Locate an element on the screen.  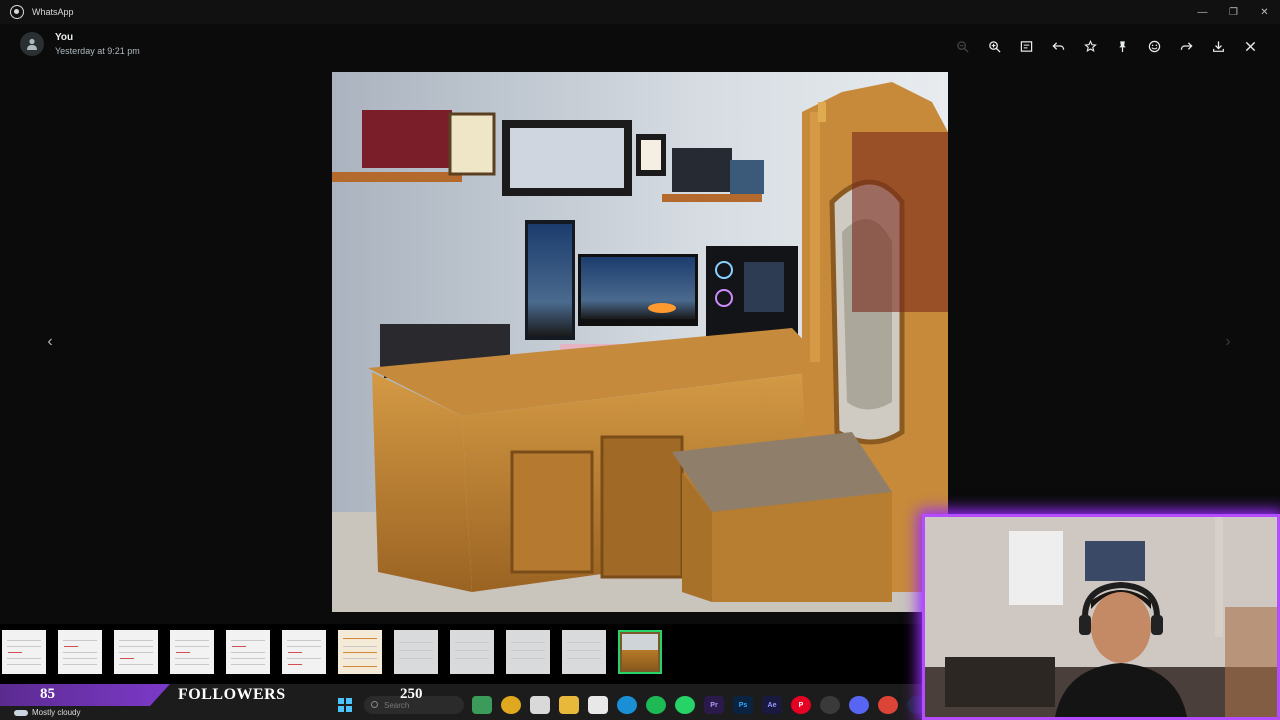
start-button is located at coordinates (345, 705).